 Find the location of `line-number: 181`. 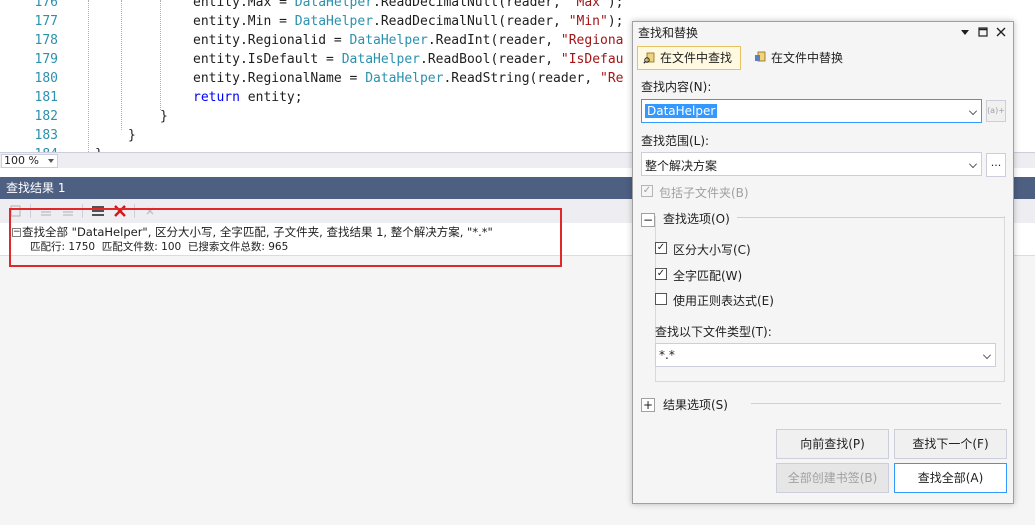

line-number: 181 is located at coordinates (46, 97).